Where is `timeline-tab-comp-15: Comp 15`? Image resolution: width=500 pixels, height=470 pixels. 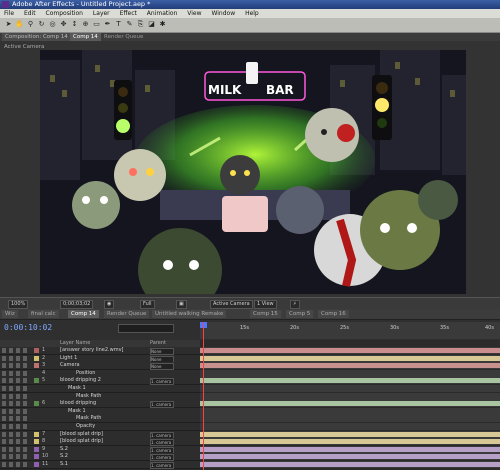
timeline-tab-comp-15: Comp 15 is located at coordinates (265, 314).